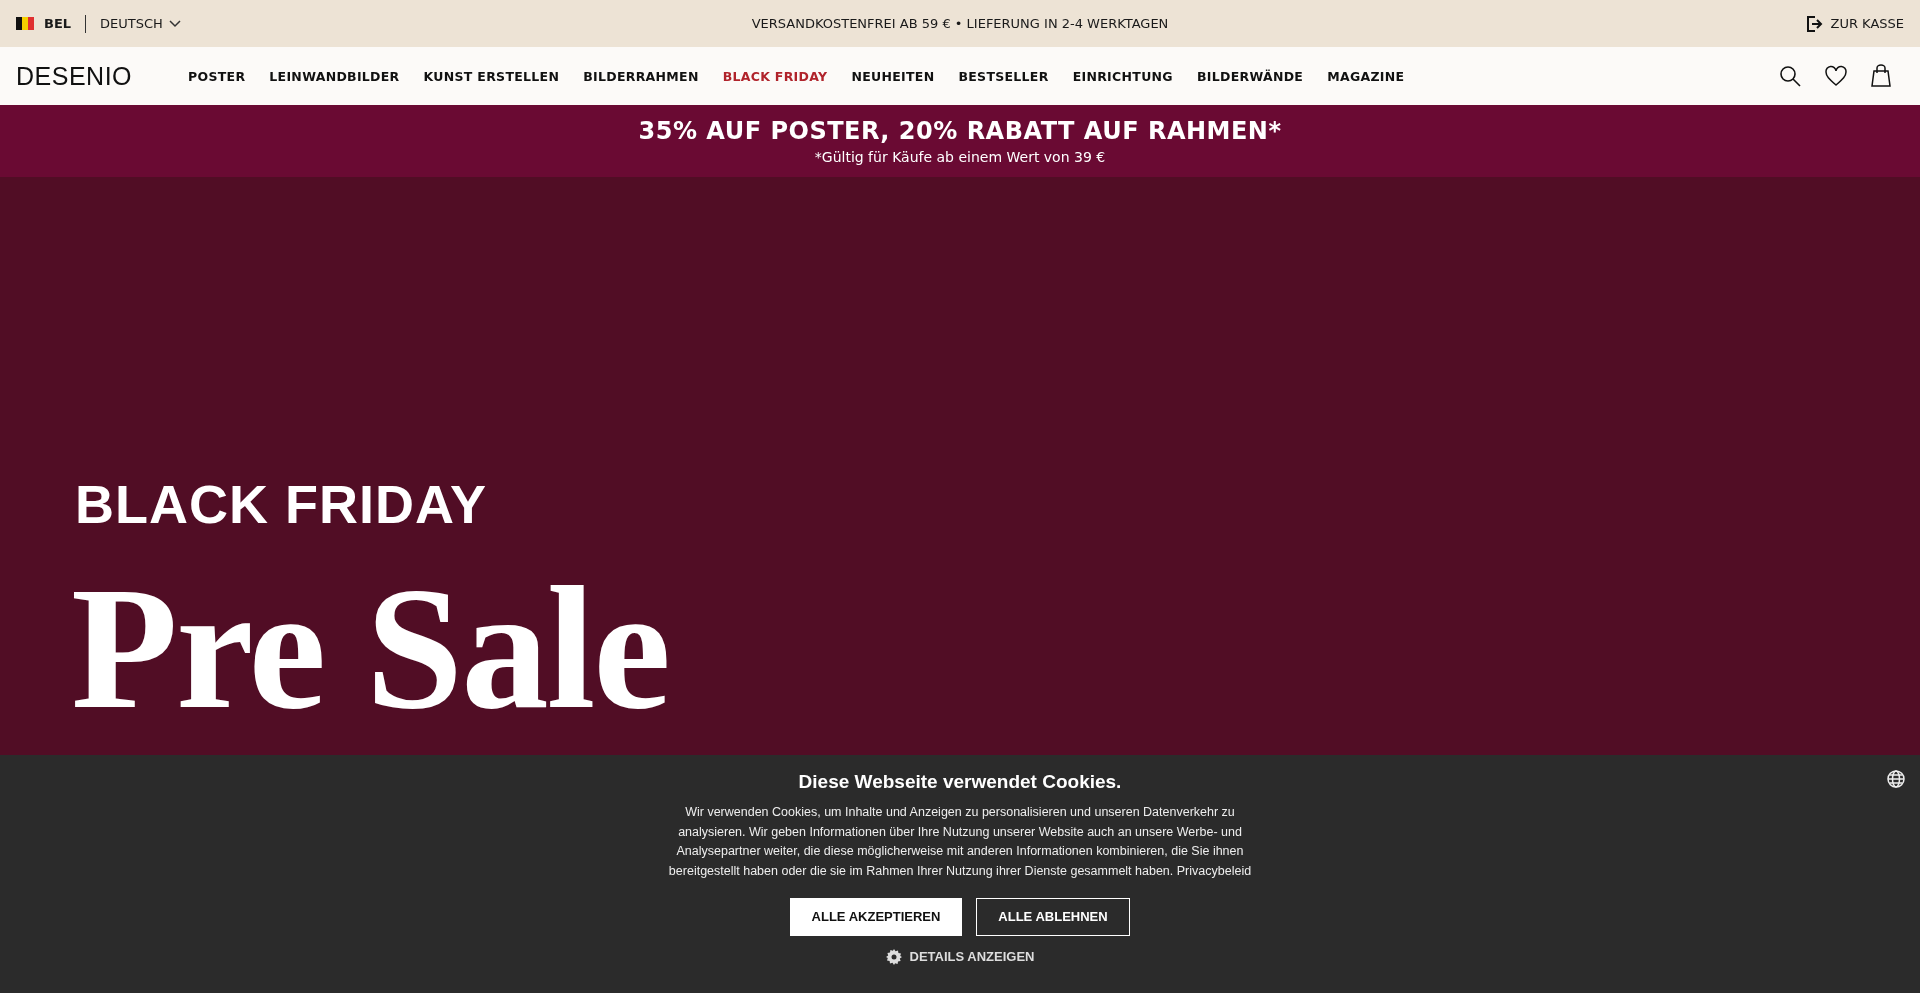 This screenshot has height=993, width=1920. Describe the element at coordinates (1122, 76) in the screenshot. I see `nav-link: EINRICHTUNG` at that location.